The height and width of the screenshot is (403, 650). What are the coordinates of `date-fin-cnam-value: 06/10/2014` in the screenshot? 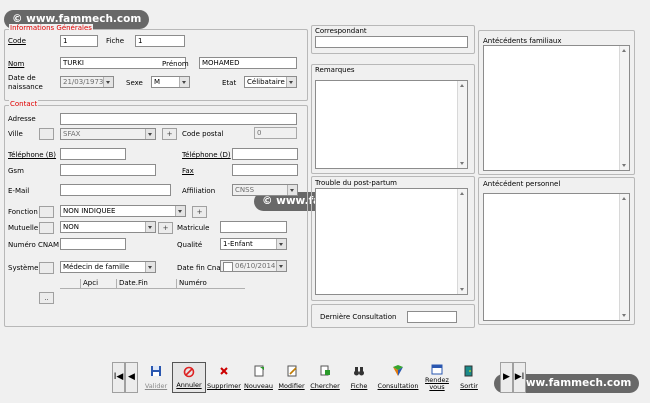 It's located at (255, 266).